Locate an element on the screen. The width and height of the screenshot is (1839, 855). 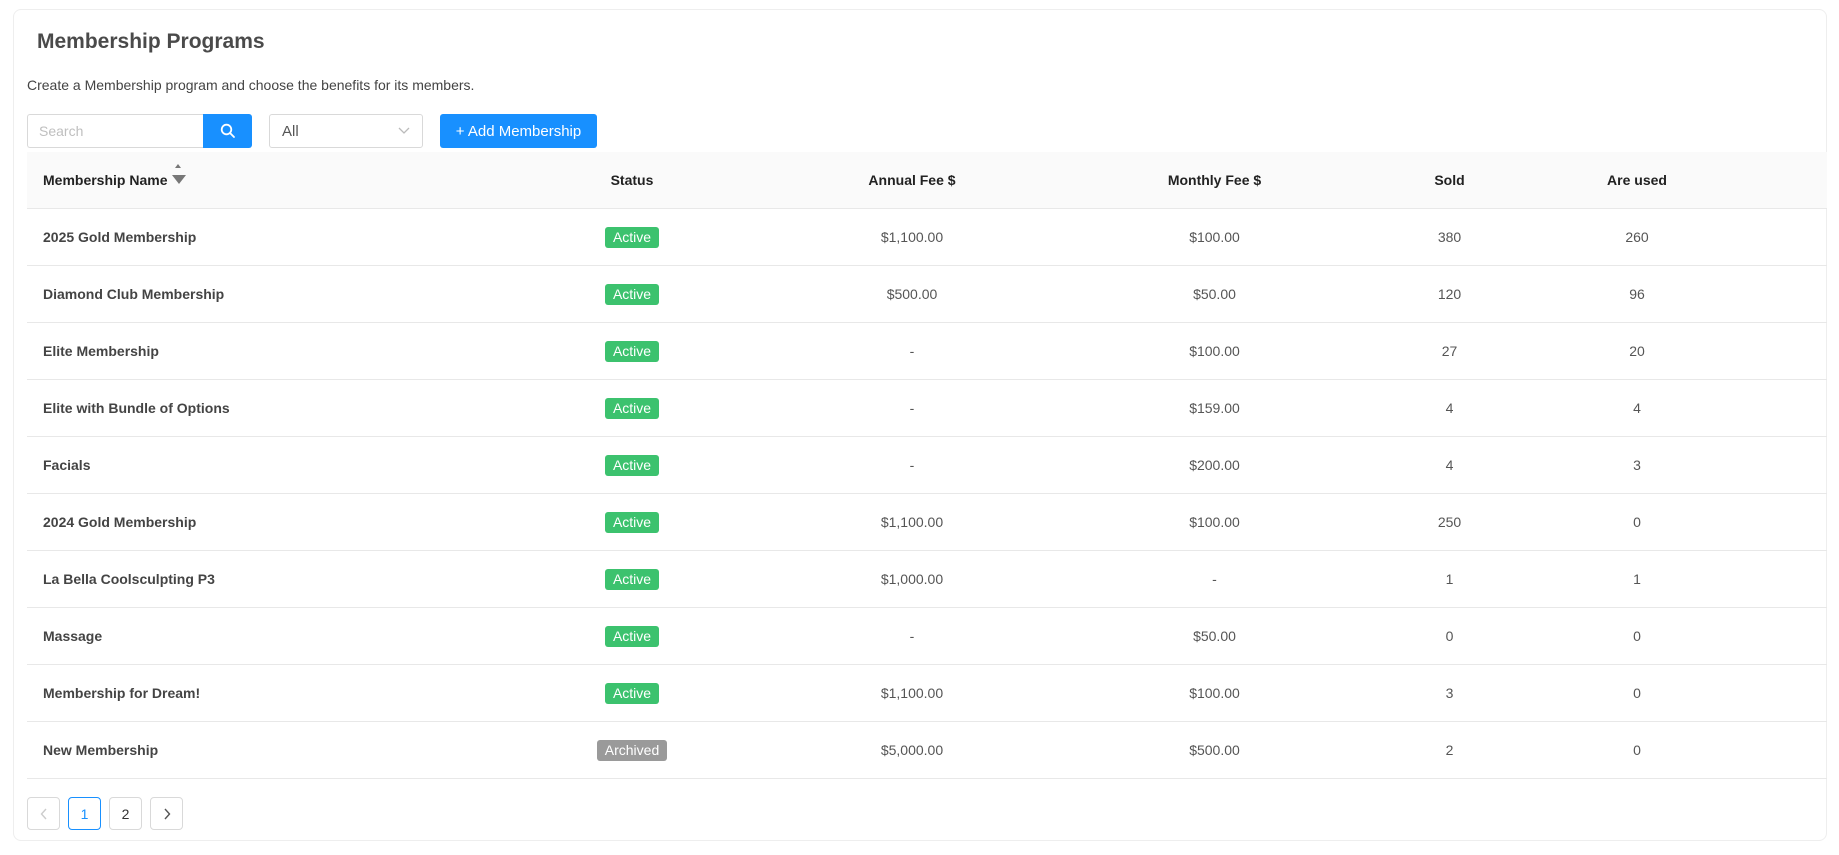
column-header-annual-fee: Annual Fee $ is located at coordinates (912, 180).